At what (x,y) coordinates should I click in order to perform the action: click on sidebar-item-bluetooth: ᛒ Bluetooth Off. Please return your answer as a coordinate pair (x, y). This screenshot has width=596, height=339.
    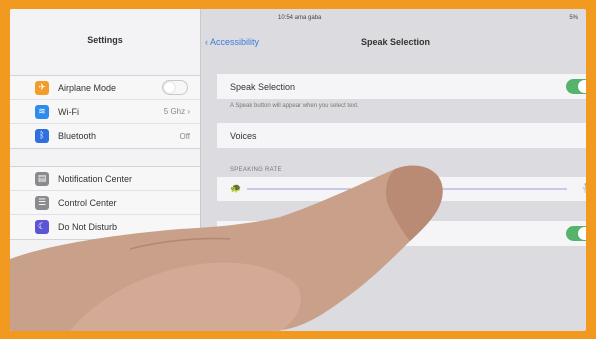
    Looking at the image, I should click on (105, 136).